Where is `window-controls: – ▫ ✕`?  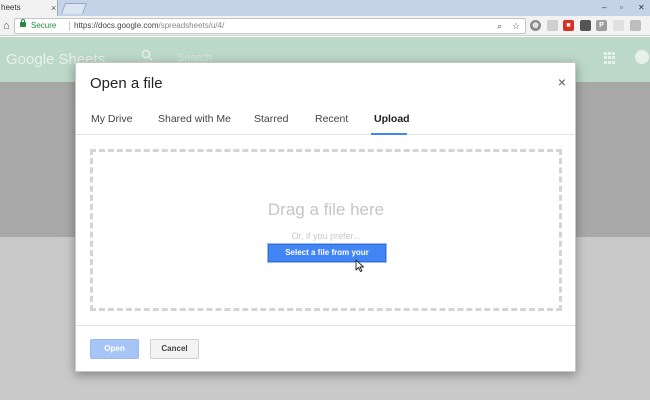 window-controls: – ▫ ✕ is located at coordinates (624, 8).